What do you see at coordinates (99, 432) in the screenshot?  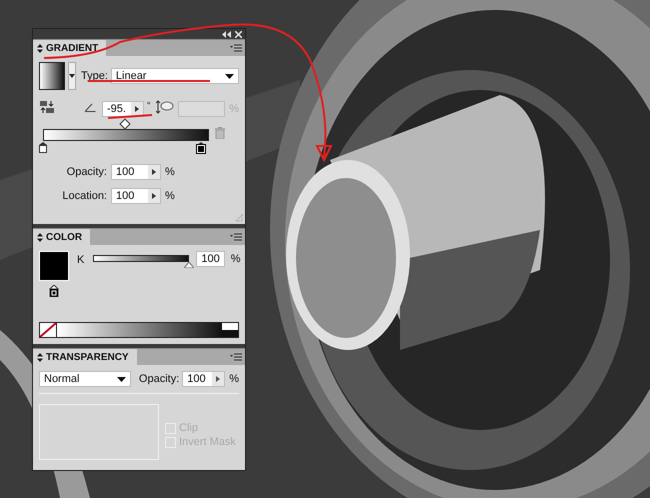 I see `mask-thumbnail` at bounding box center [99, 432].